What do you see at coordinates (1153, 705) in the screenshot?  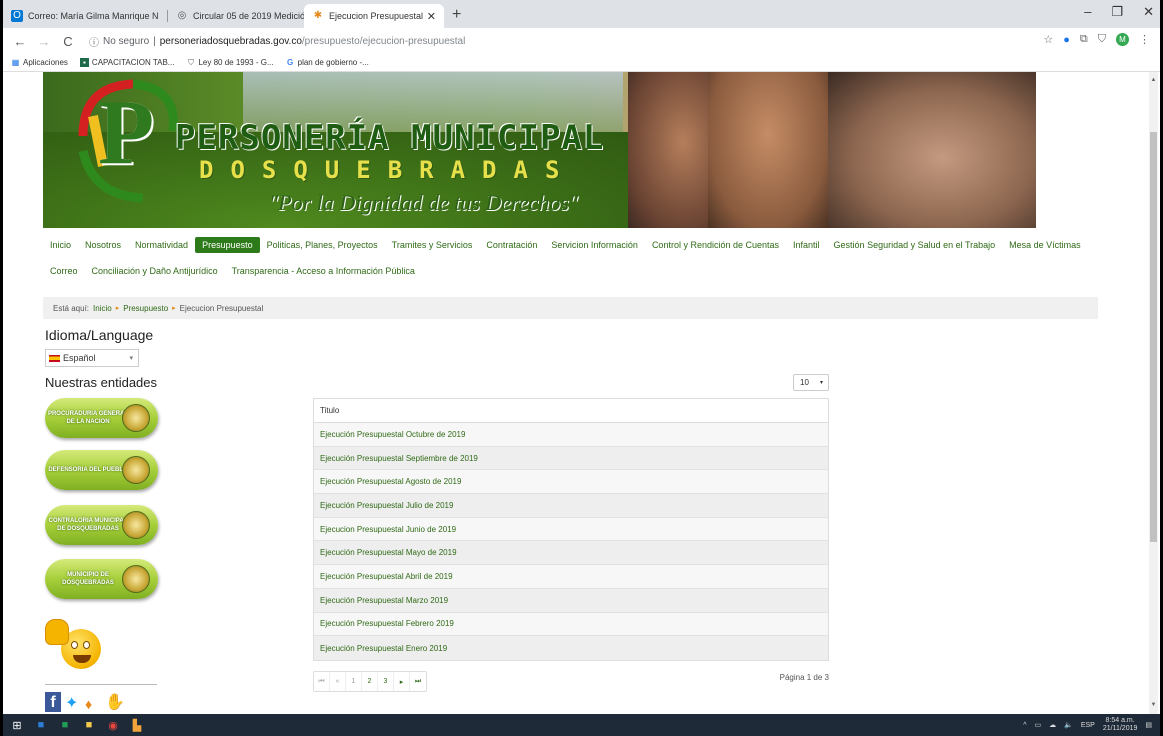 I see `scroll-down-icon: ▼` at bounding box center [1153, 705].